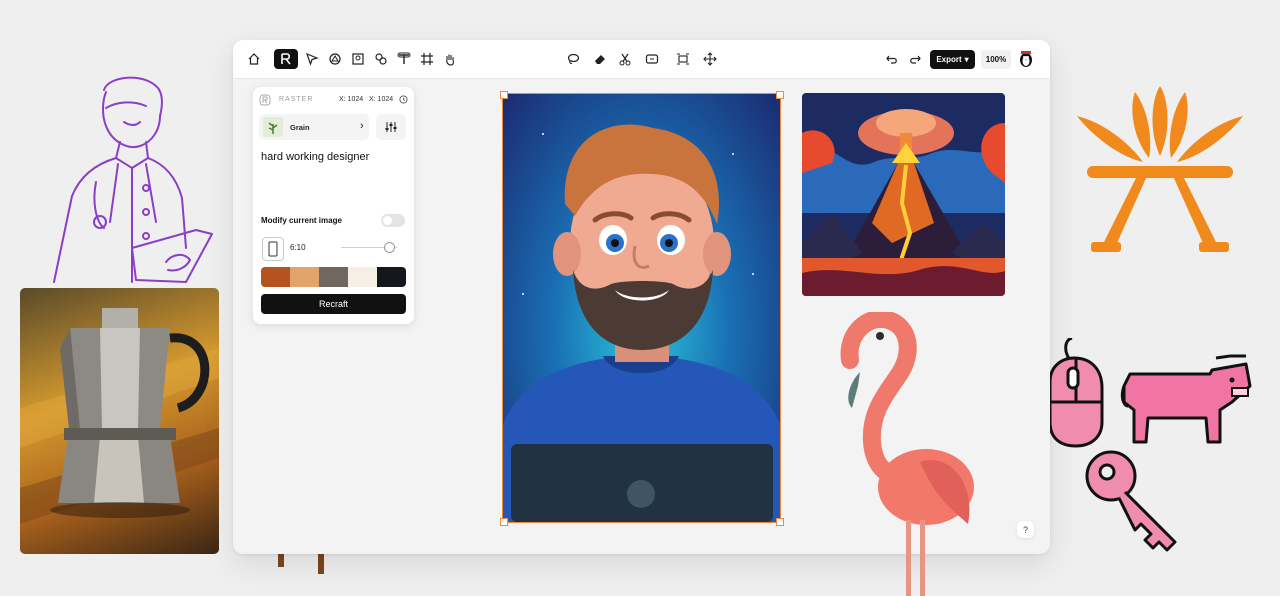  What do you see at coordinates (600, 59) in the screenshot?
I see `eraser-icon` at bounding box center [600, 59].